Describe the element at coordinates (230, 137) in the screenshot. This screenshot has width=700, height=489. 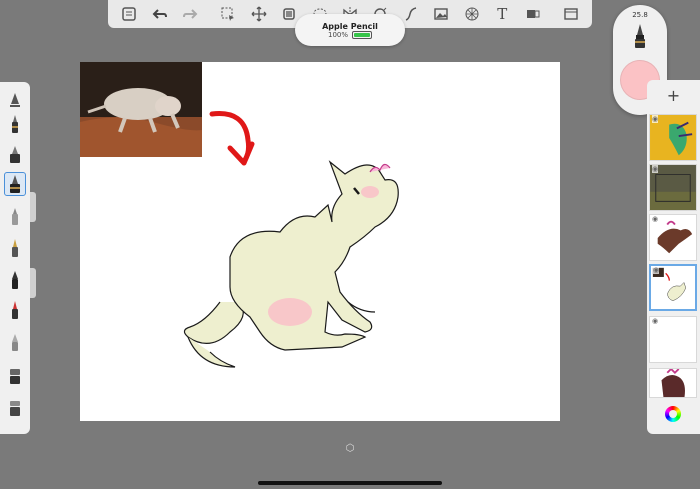
I see `red-arrow` at that location.